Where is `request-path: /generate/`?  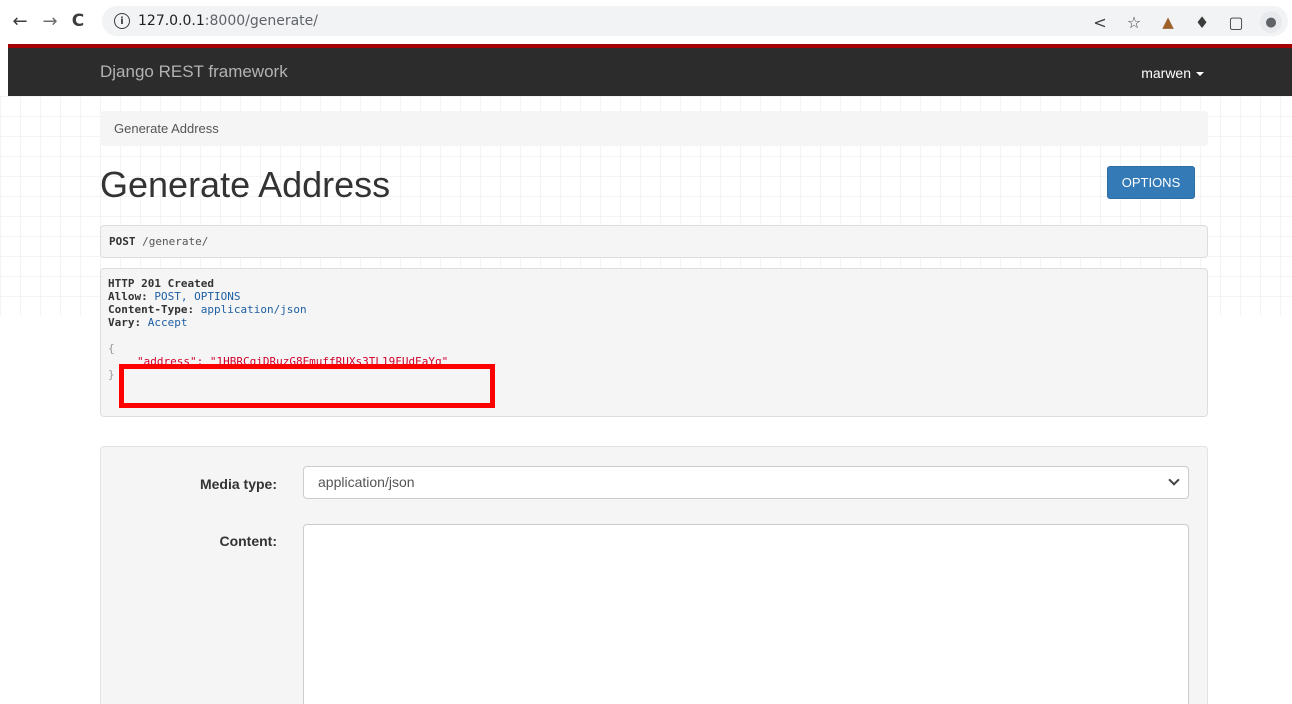 request-path: /generate/ is located at coordinates (175, 241).